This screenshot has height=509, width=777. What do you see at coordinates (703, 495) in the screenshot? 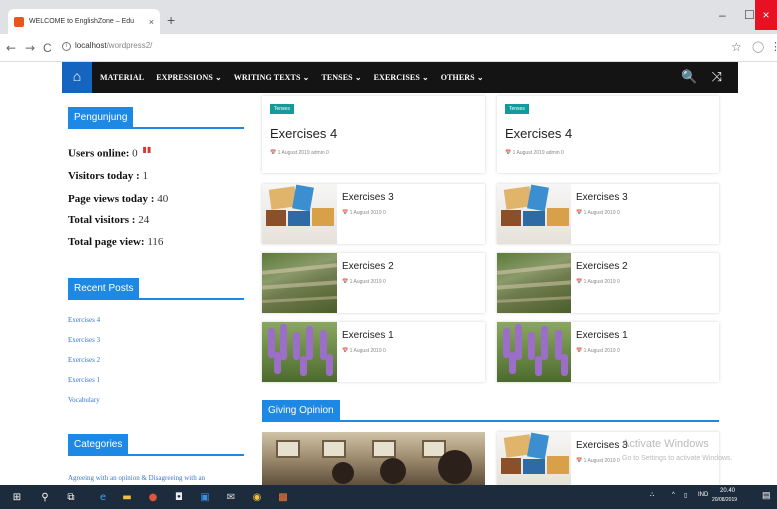
I see `tray-language: IND` at bounding box center [703, 495].